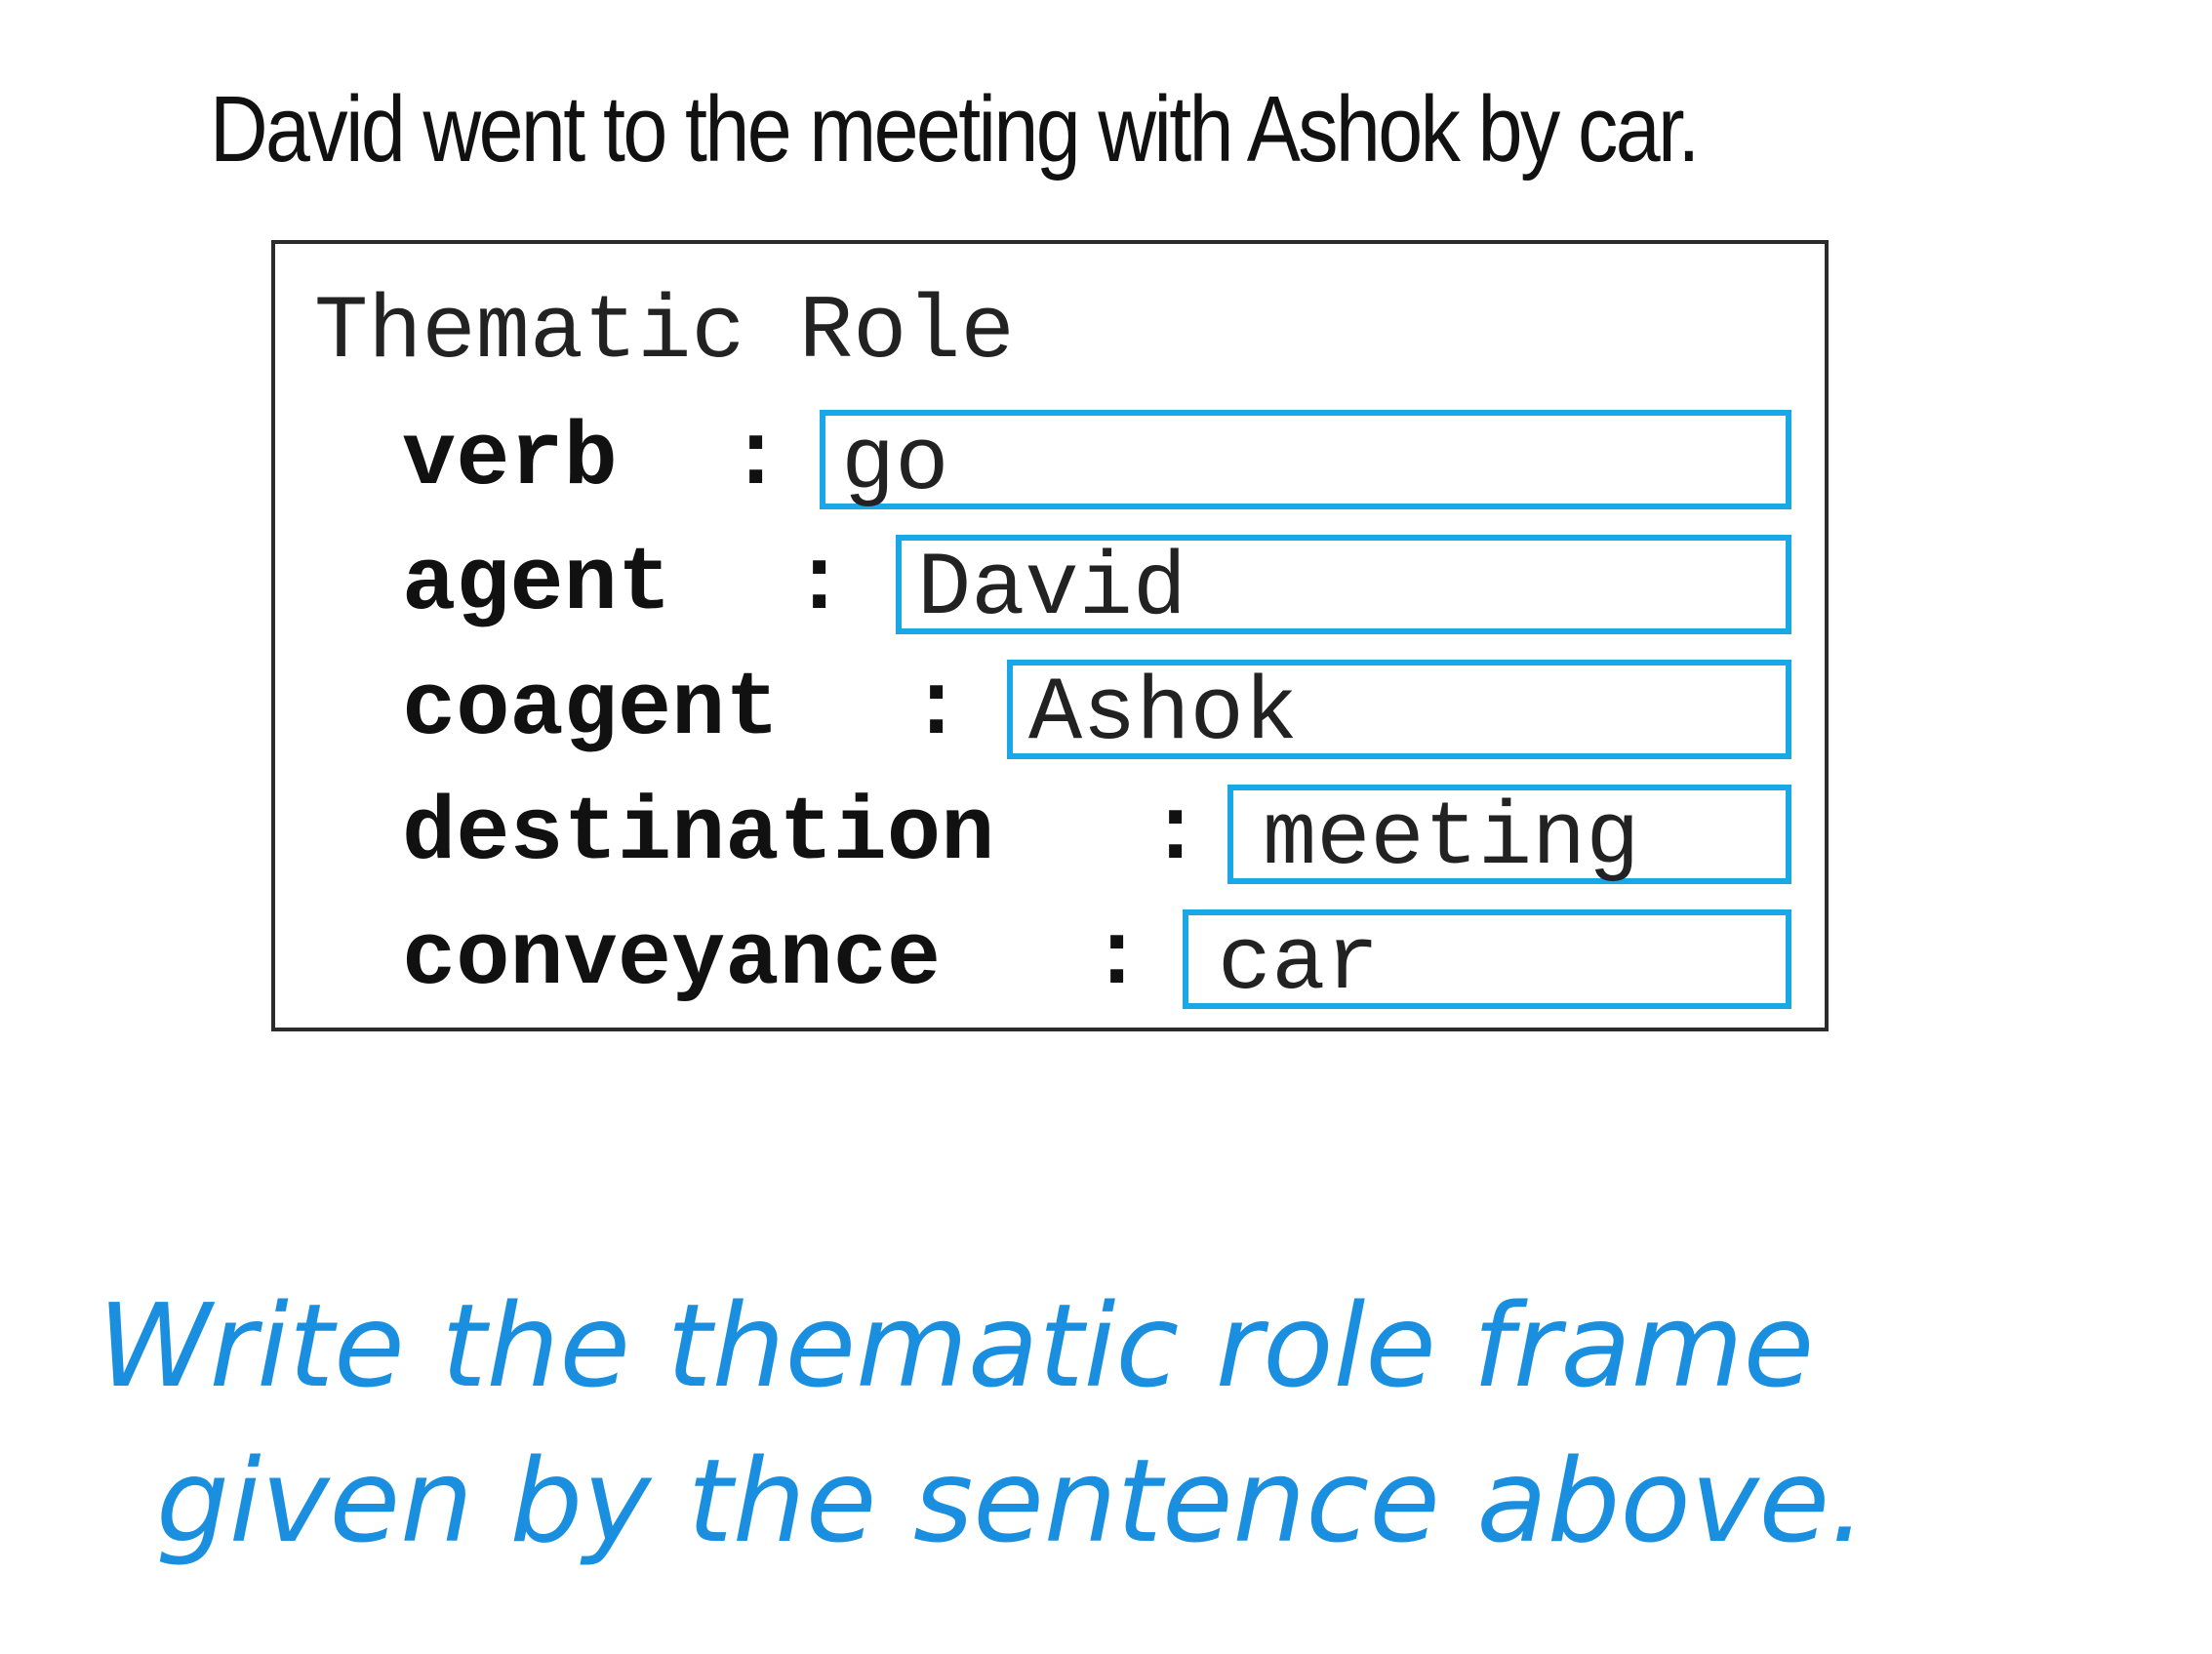 Image resolution: width=2212 pixels, height=1654 pixels. I want to click on slot-field-destination: meeting, so click(1509, 835).